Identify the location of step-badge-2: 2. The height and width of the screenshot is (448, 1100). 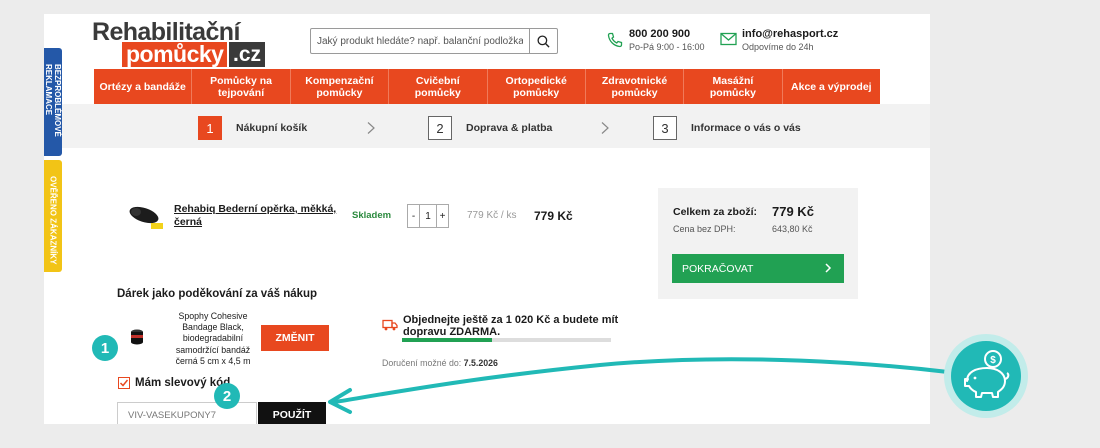
(227, 396).